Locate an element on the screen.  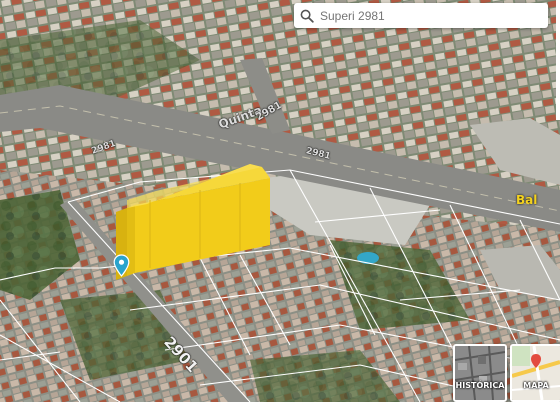
map-view-button: MAPA is located at coordinates (535, 373).